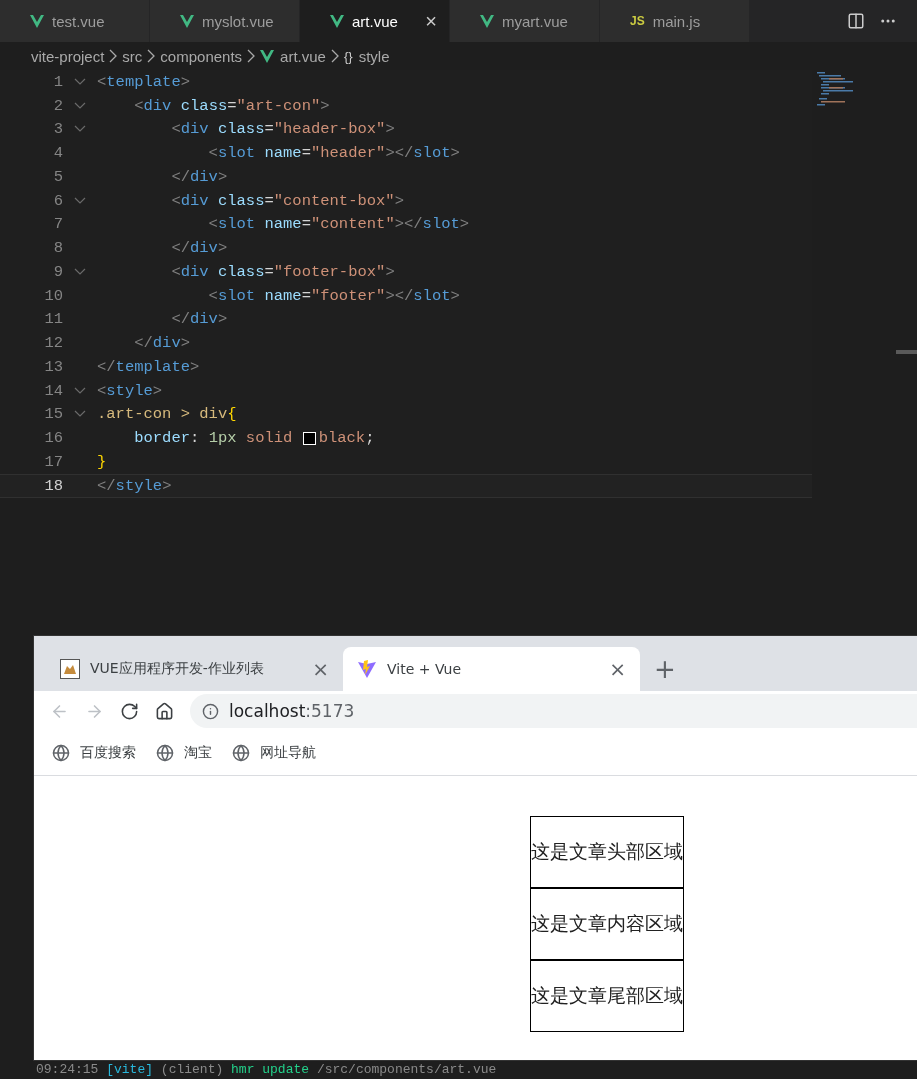 The image size is (917, 1079). Describe the element at coordinates (57, 224) in the screenshot. I see `line-number: 7` at that location.